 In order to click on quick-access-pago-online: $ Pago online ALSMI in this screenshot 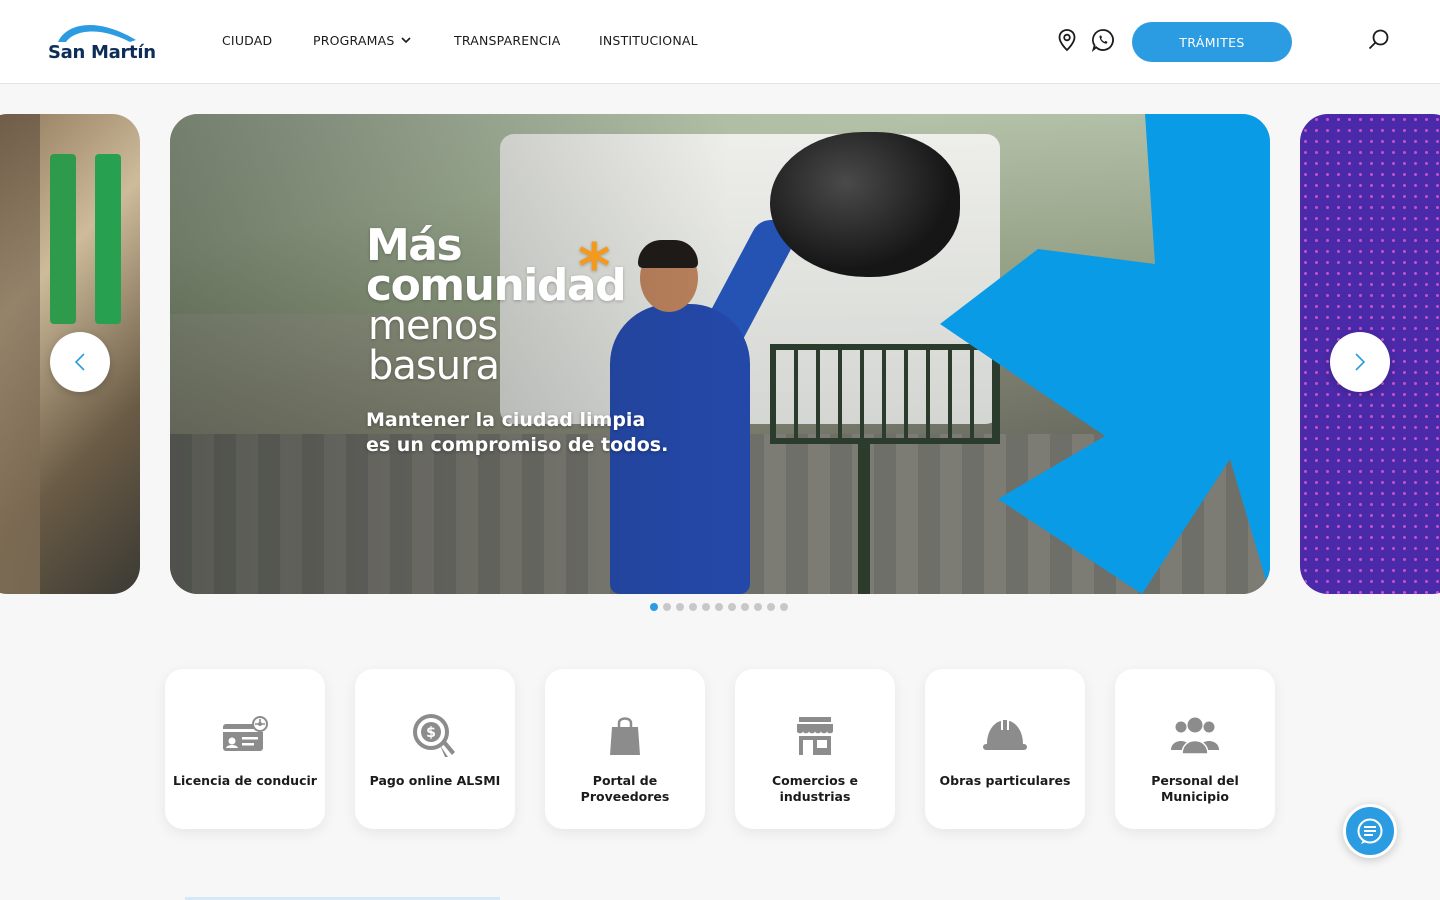, I will do `click(435, 749)`.